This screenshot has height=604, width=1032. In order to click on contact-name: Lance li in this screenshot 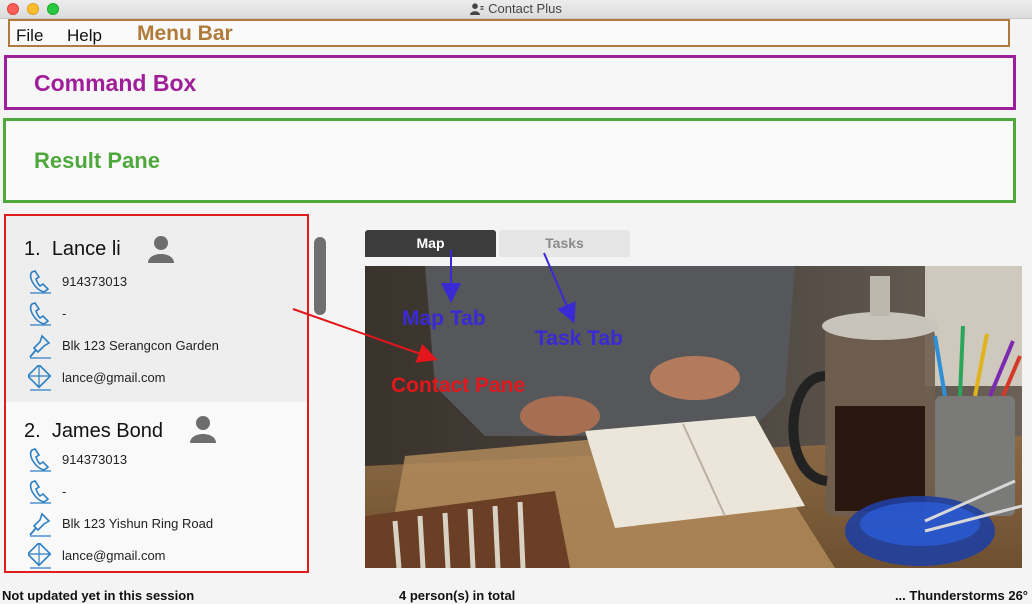, I will do `click(86, 249)`.